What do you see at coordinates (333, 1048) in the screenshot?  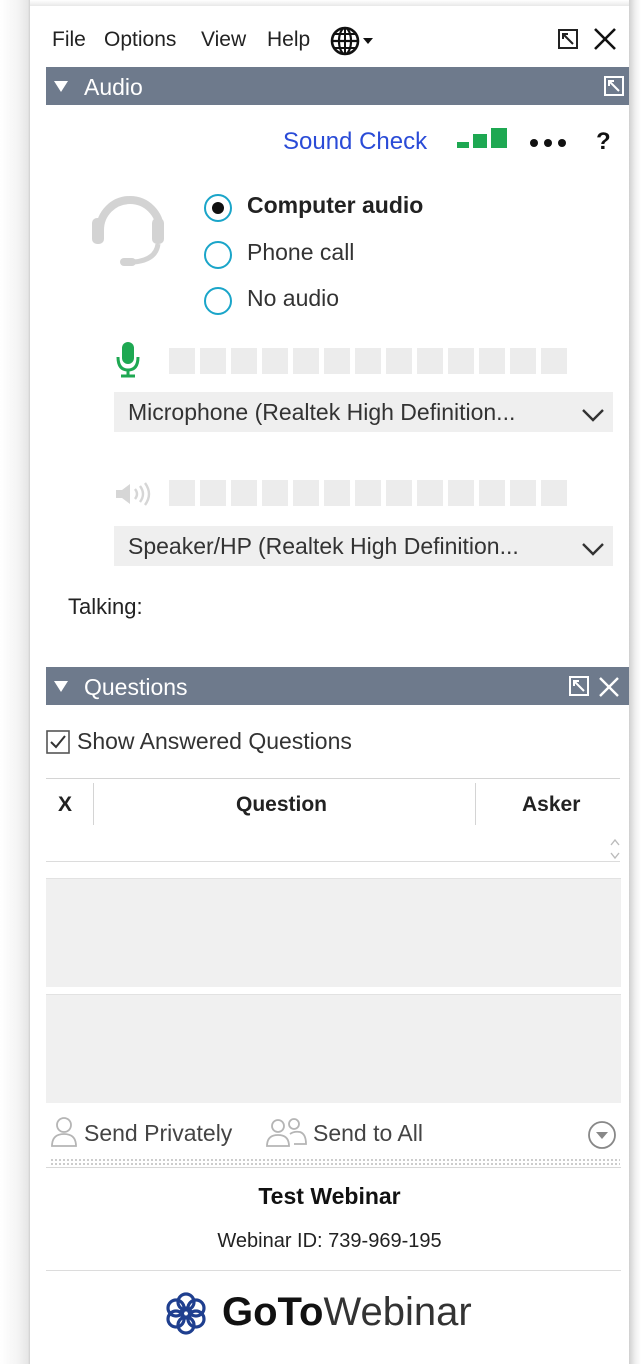 I see `answer-input-area` at bounding box center [333, 1048].